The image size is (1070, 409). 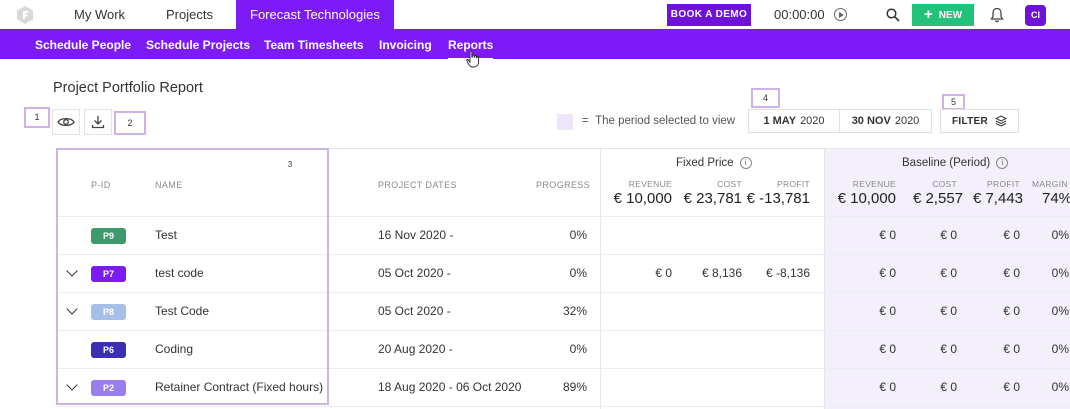 I want to click on baseline-margin-label: MARGIN, so click(x=1050, y=184).